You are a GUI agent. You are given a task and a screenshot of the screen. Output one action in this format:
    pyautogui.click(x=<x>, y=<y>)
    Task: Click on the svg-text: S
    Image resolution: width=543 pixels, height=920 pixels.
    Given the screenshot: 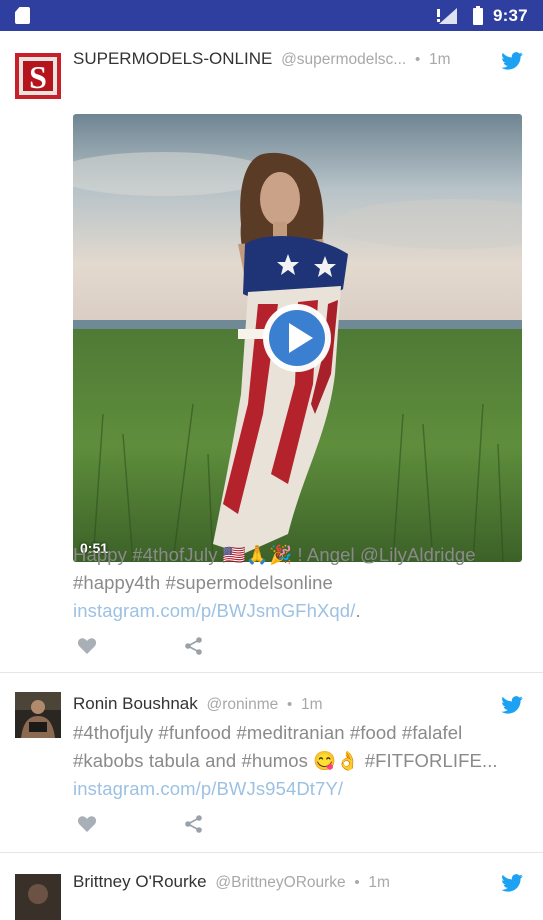 What is the action you would take?
    pyautogui.click(x=38, y=77)
    